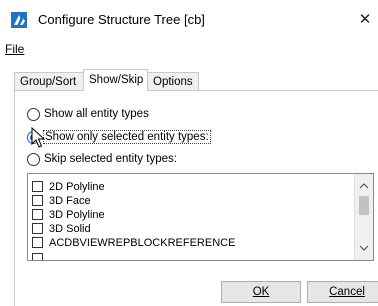 This screenshot has height=306, width=378. What do you see at coordinates (49, 81) in the screenshot?
I see `tab-group-sort: Group/Sort` at bounding box center [49, 81].